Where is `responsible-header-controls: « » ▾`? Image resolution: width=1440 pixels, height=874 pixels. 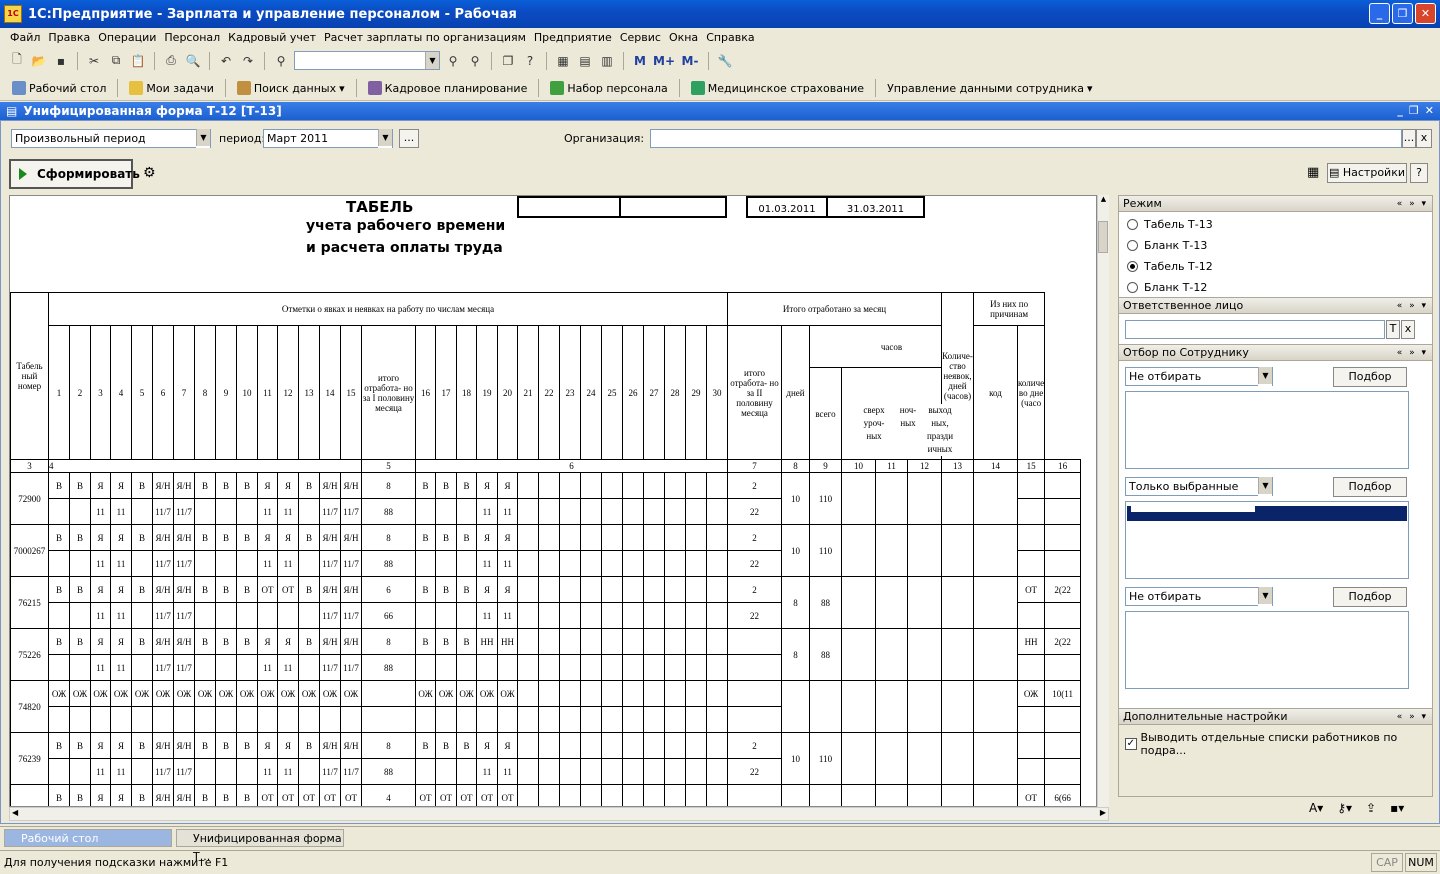
responsible-header-controls: « » ▾ is located at coordinates (1412, 306).